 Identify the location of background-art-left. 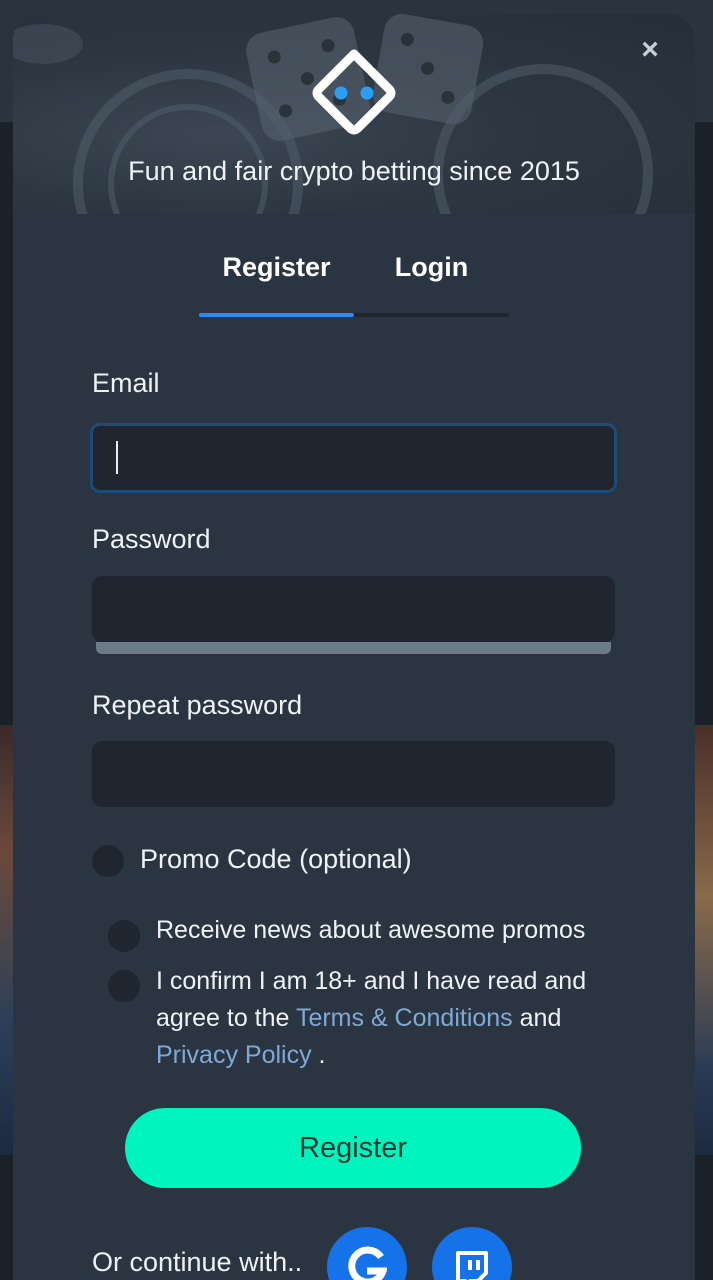
(7, 940).